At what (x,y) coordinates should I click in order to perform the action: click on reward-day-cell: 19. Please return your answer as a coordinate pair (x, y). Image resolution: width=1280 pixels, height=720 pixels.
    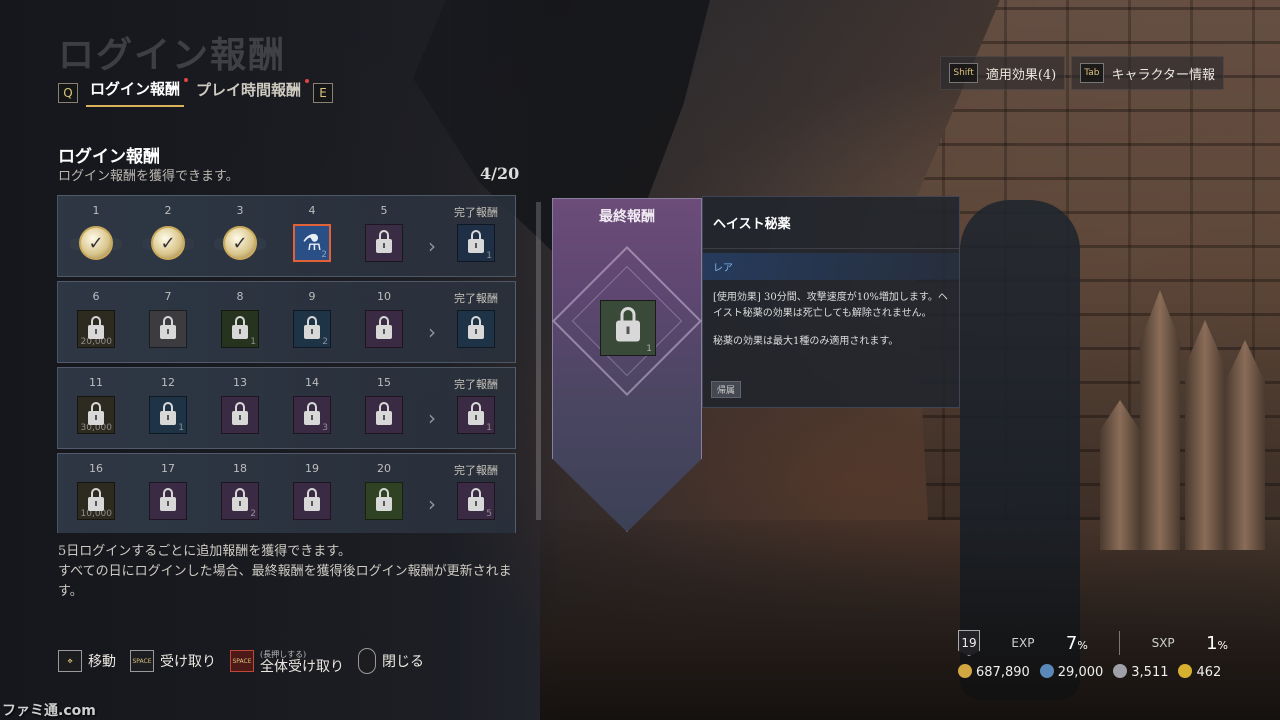
    Looking at the image, I should click on (312, 493).